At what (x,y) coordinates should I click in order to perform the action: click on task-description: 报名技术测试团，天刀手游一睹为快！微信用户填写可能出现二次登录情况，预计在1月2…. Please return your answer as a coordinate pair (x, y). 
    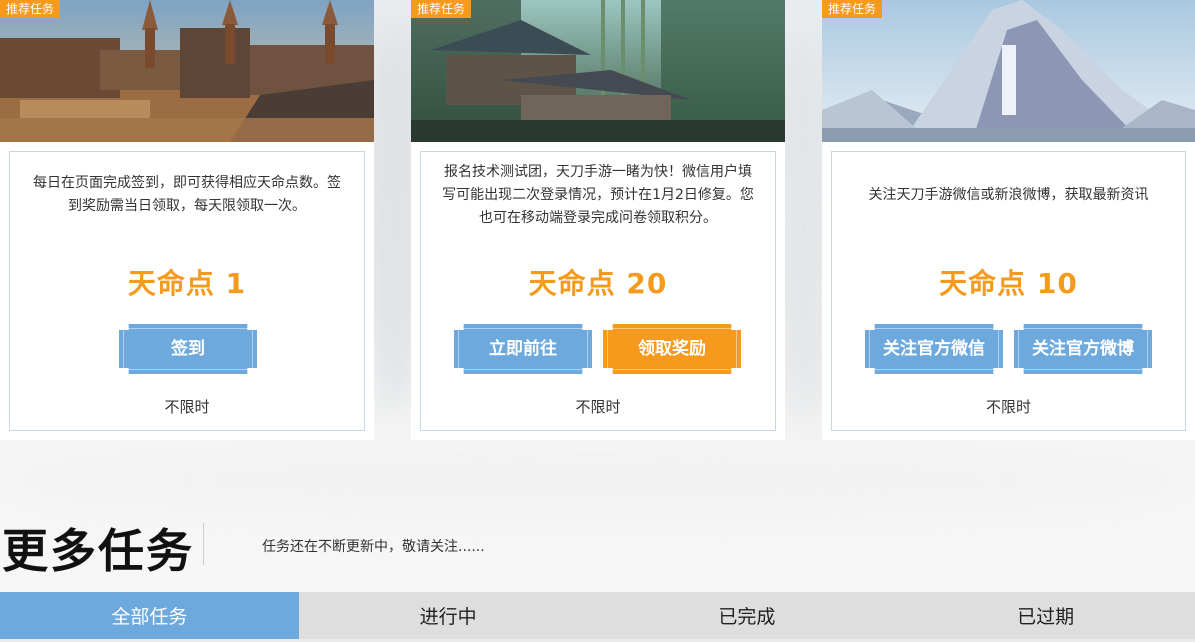
    Looking at the image, I should click on (598, 195).